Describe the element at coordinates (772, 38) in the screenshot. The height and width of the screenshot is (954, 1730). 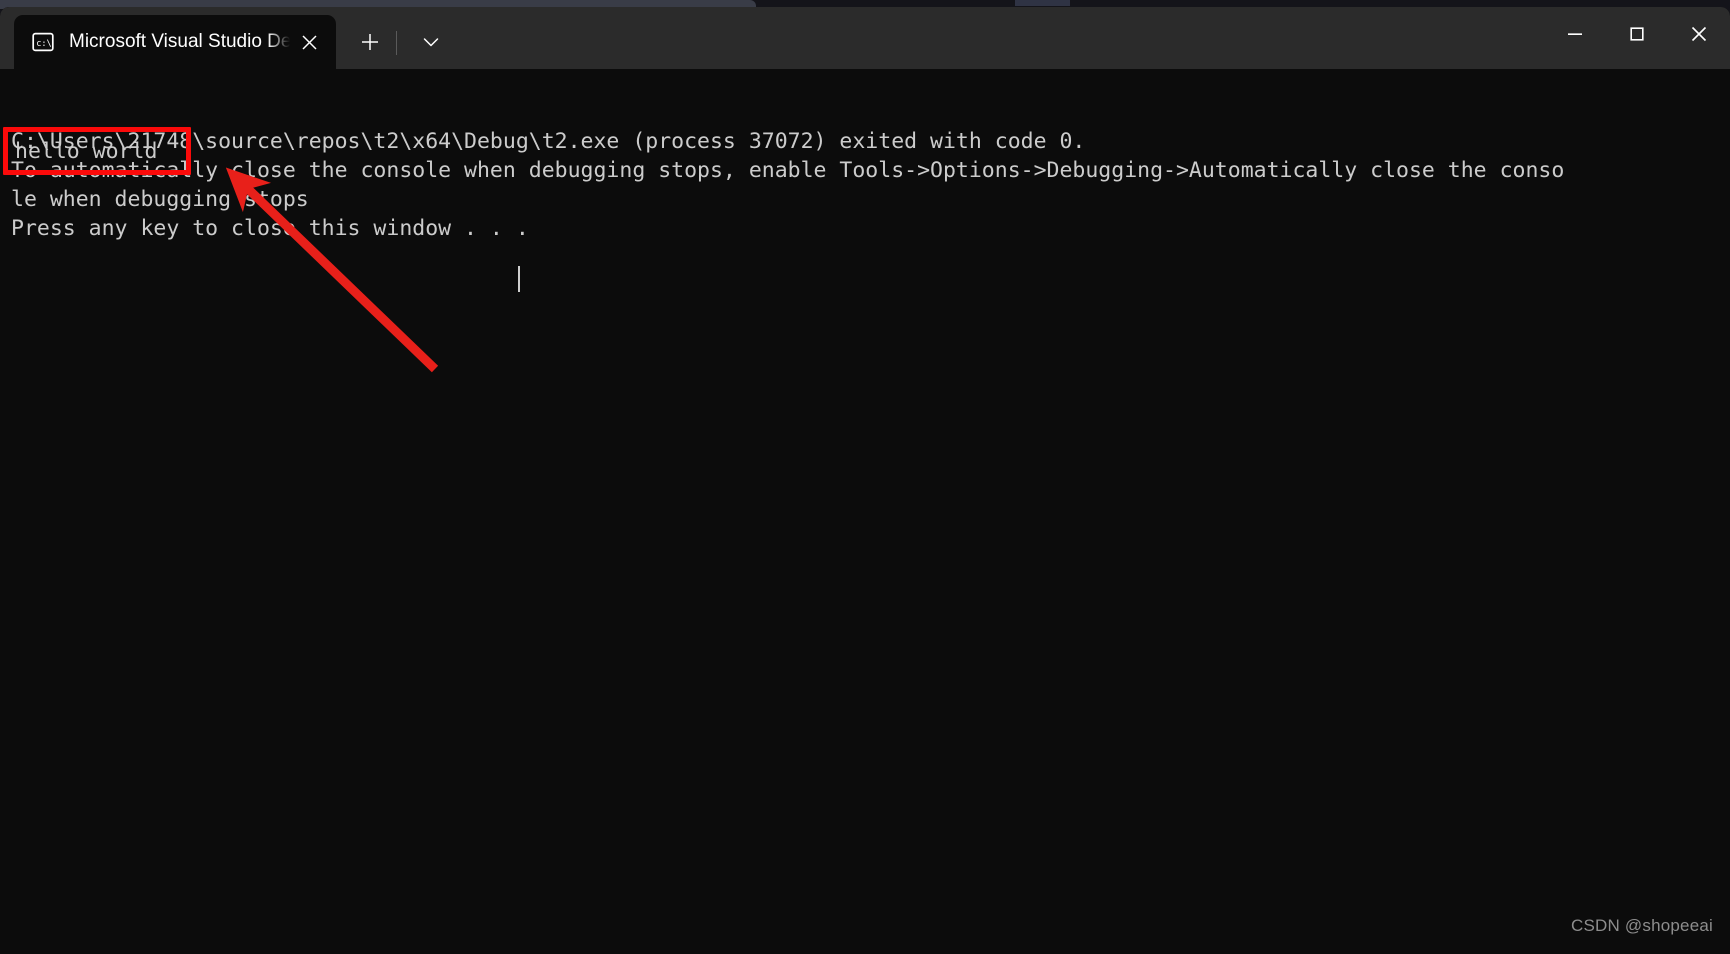
I see `tab-strip: c:\ Microsoft Visual Studio Debug` at that location.